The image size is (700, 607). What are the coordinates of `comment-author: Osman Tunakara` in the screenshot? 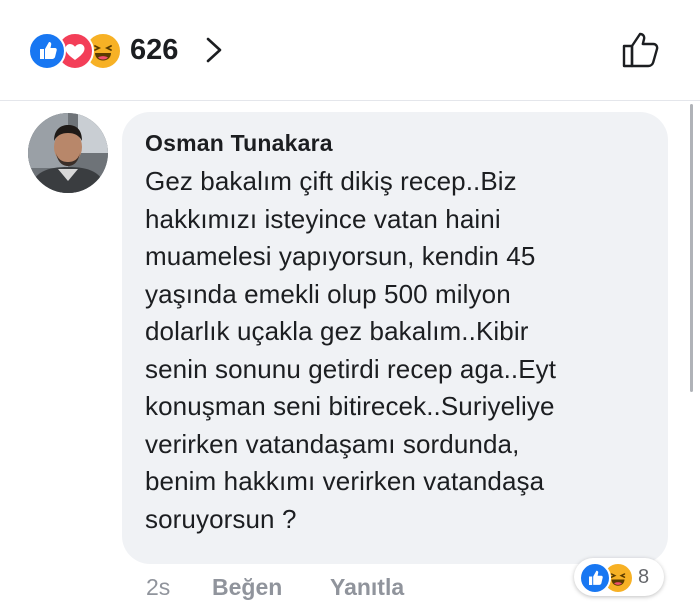 It's located at (395, 143).